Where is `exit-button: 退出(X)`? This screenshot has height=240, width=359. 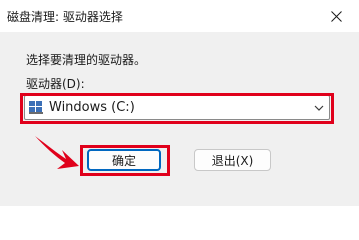
exit-button: 退出(X) is located at coordinates (232, 160).